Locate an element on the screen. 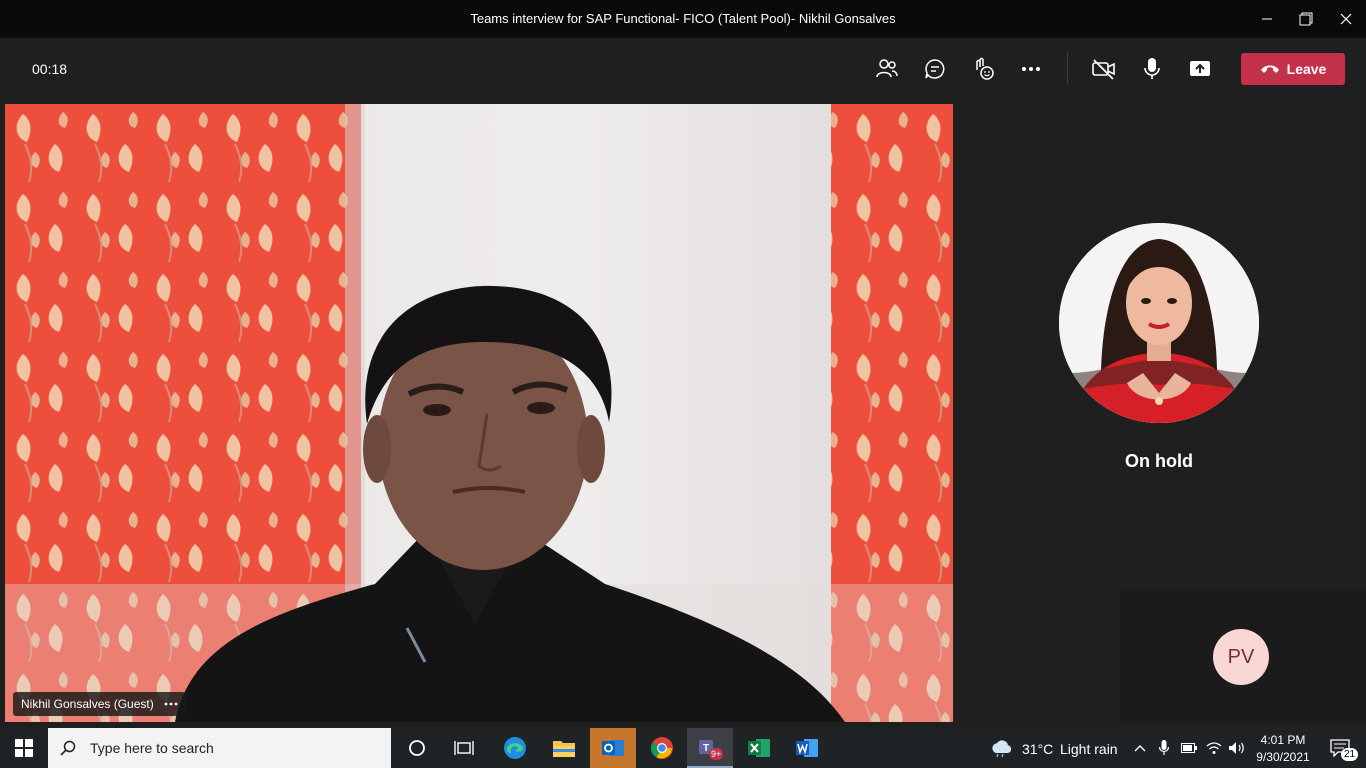  battery-status is located at coordinates (1189, 748).